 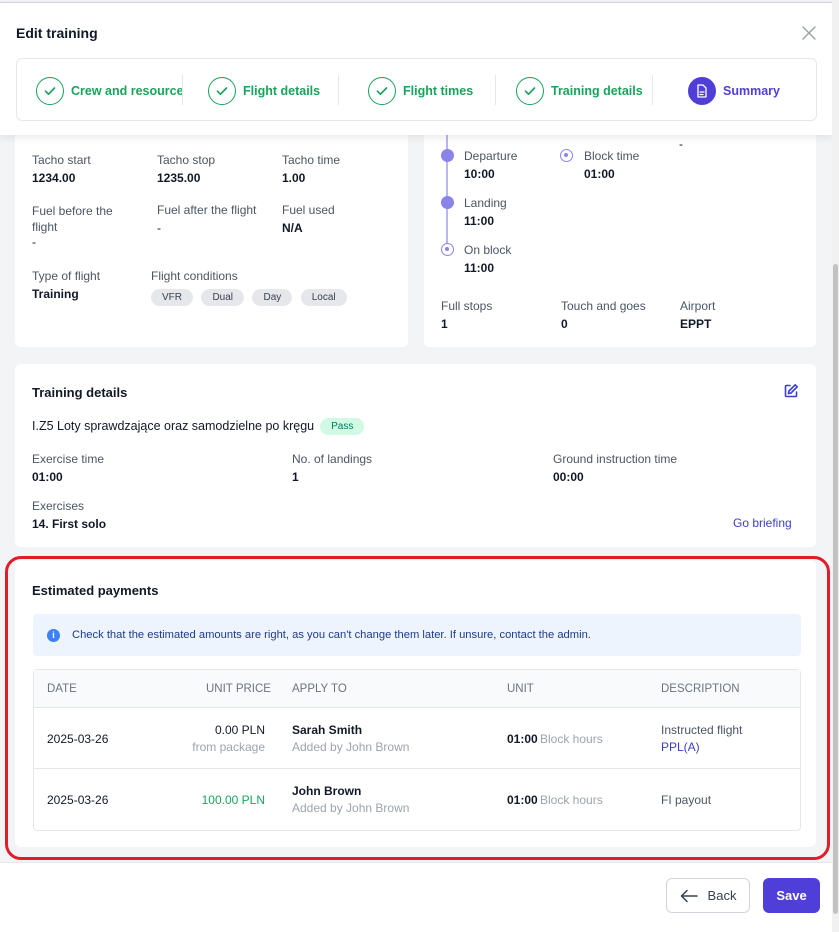 What do you see at coordinates (597, 90) in the screenshot?
I see `step-label: Training details` at bounding box center [597, 90].